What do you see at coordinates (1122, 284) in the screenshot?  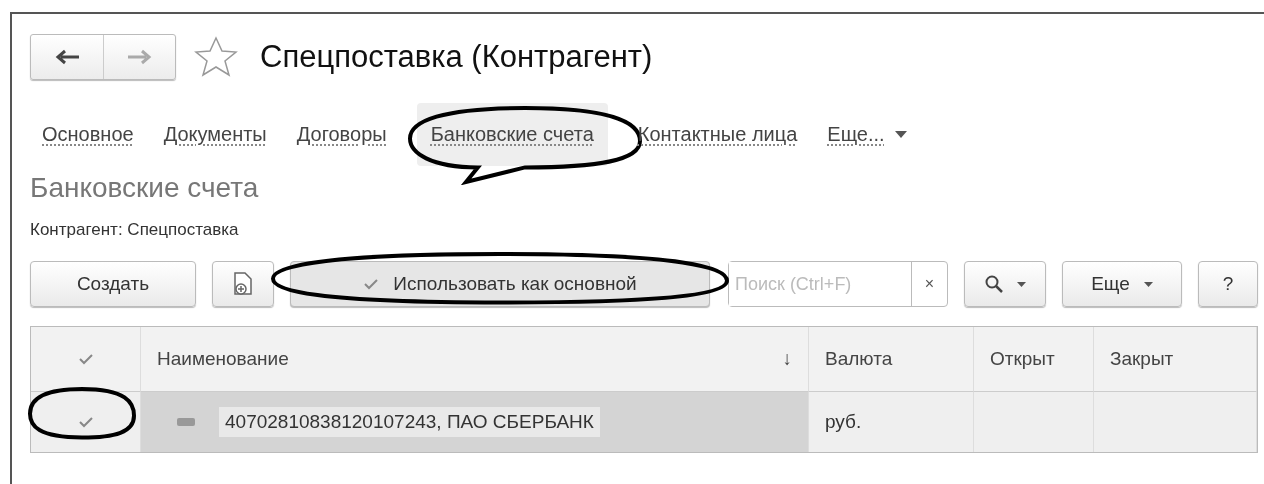 I see `more-button: Еще` at bounding box center [1122, 284].